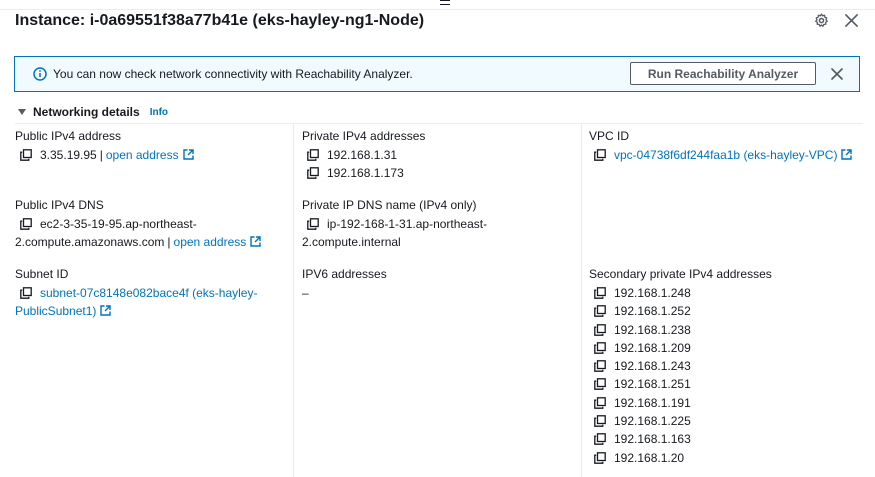  I want to click on run-reachability-analyzer-button: Run Reachability Analyzer, so click(723, 73).